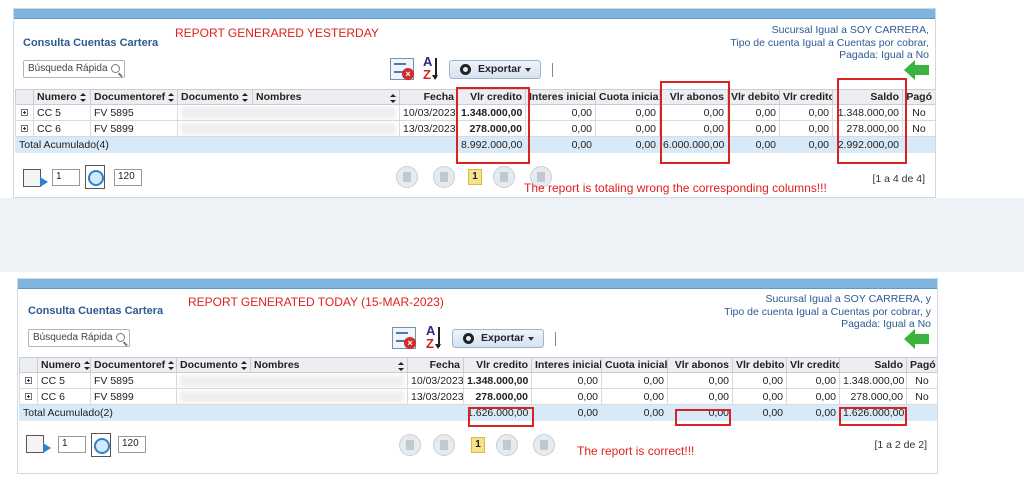 This screenshot has width=1024, height=498. Describe the element at coordinates (64, 396) in the screenshot. I see `cell-numero: CC 6` at that location.